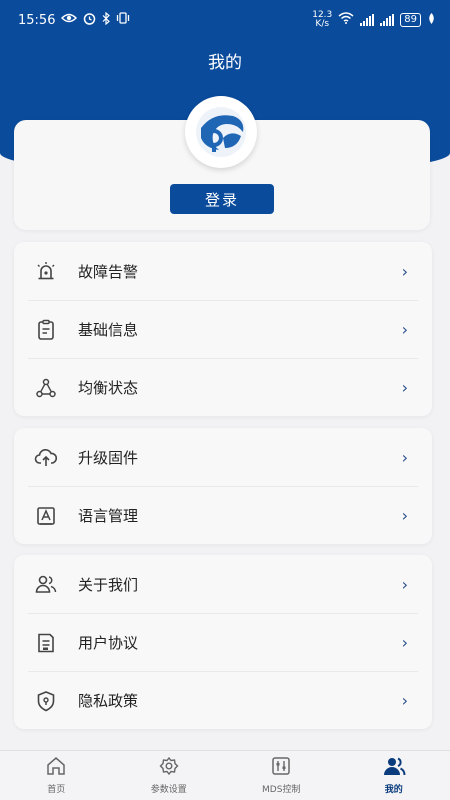  I want to click on menu-item-label: 隐私政策, so click(108, 701).